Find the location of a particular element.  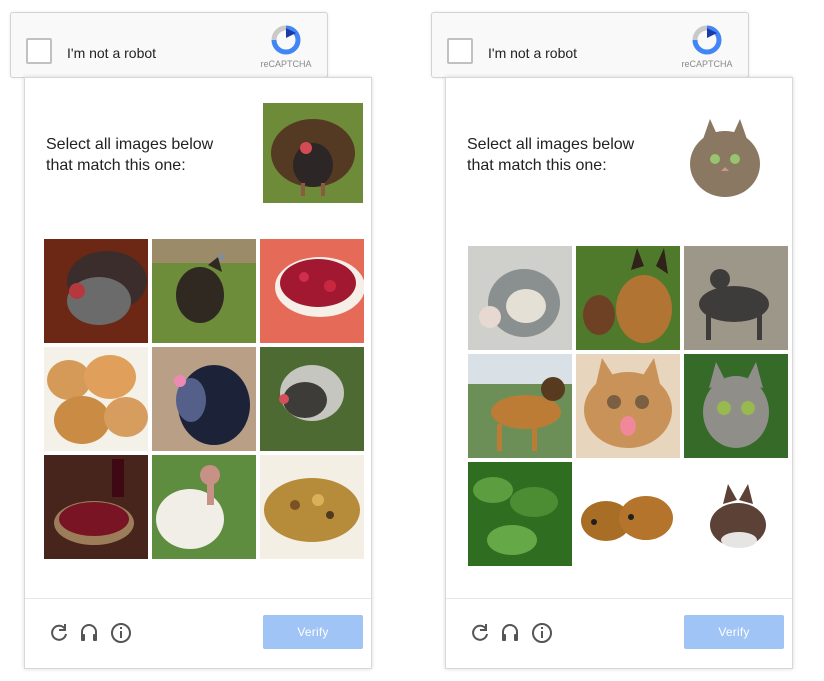

guinea-pigs-image is located at coordinates (628, 514).